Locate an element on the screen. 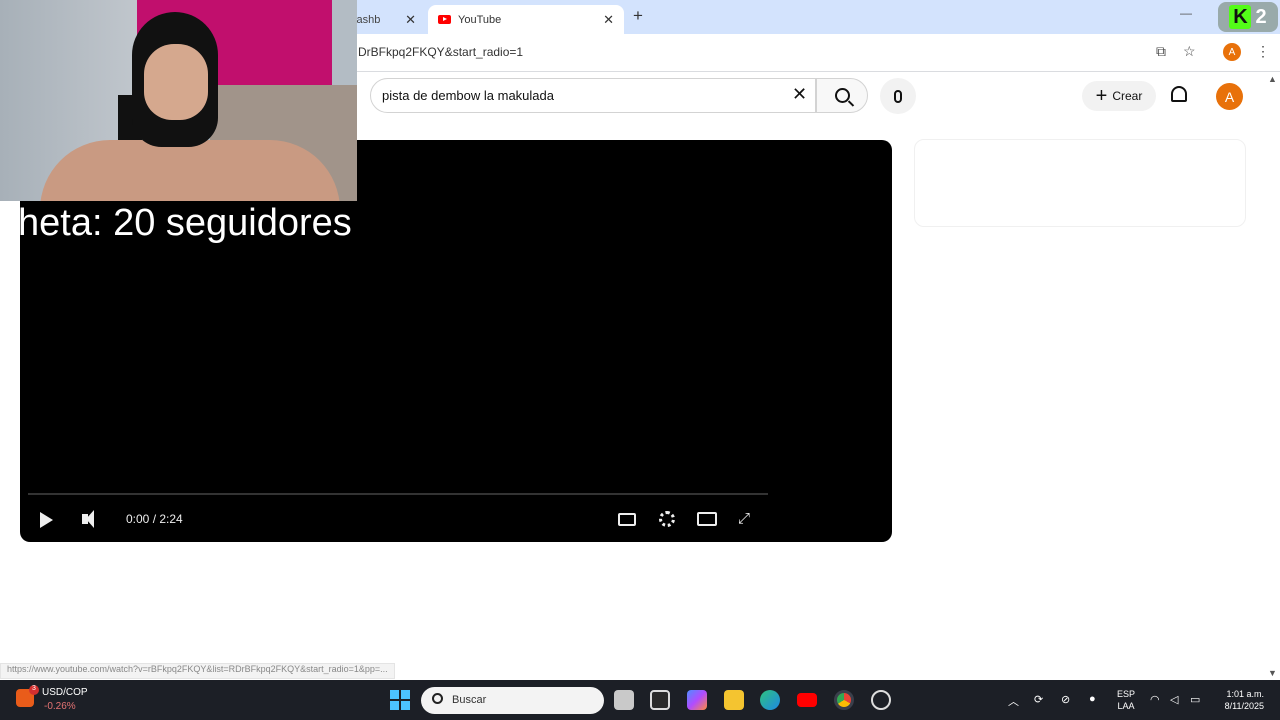 The image size is (1280, 720). account-avatar: A is located at coordinates (1229, 96).